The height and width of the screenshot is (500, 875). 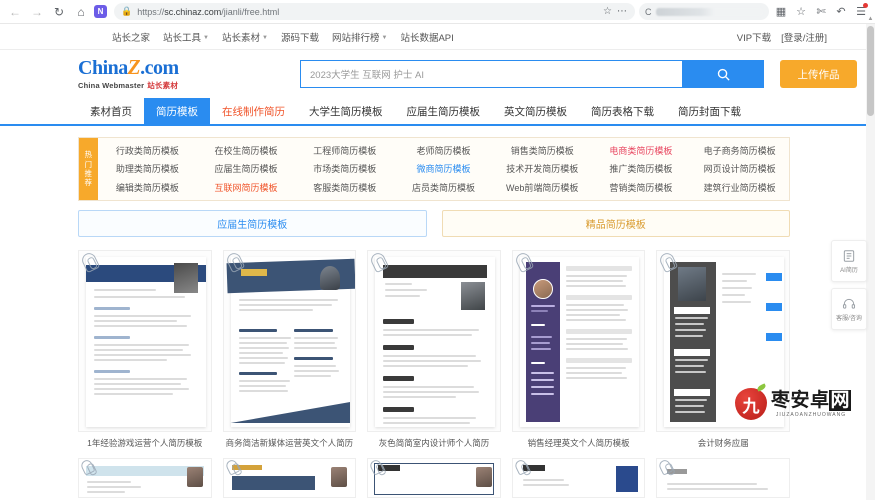 What do you see at coordinates (849, 261) in the screenshot?
I see `ai-resume-widget: AI简历` at bounding box center [849, 261].